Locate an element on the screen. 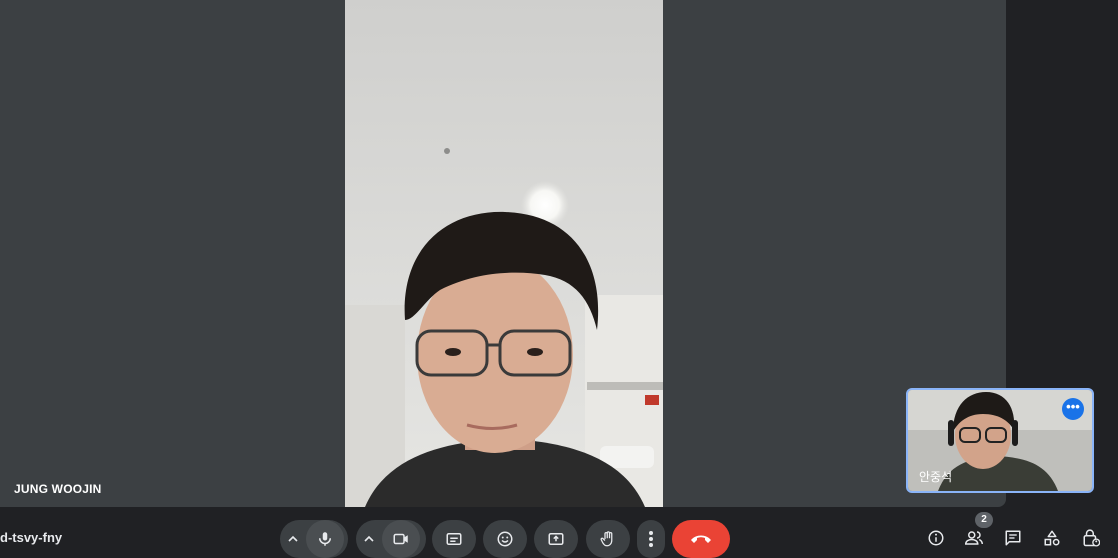  mic-options-button is located at coordinates (293, 539).